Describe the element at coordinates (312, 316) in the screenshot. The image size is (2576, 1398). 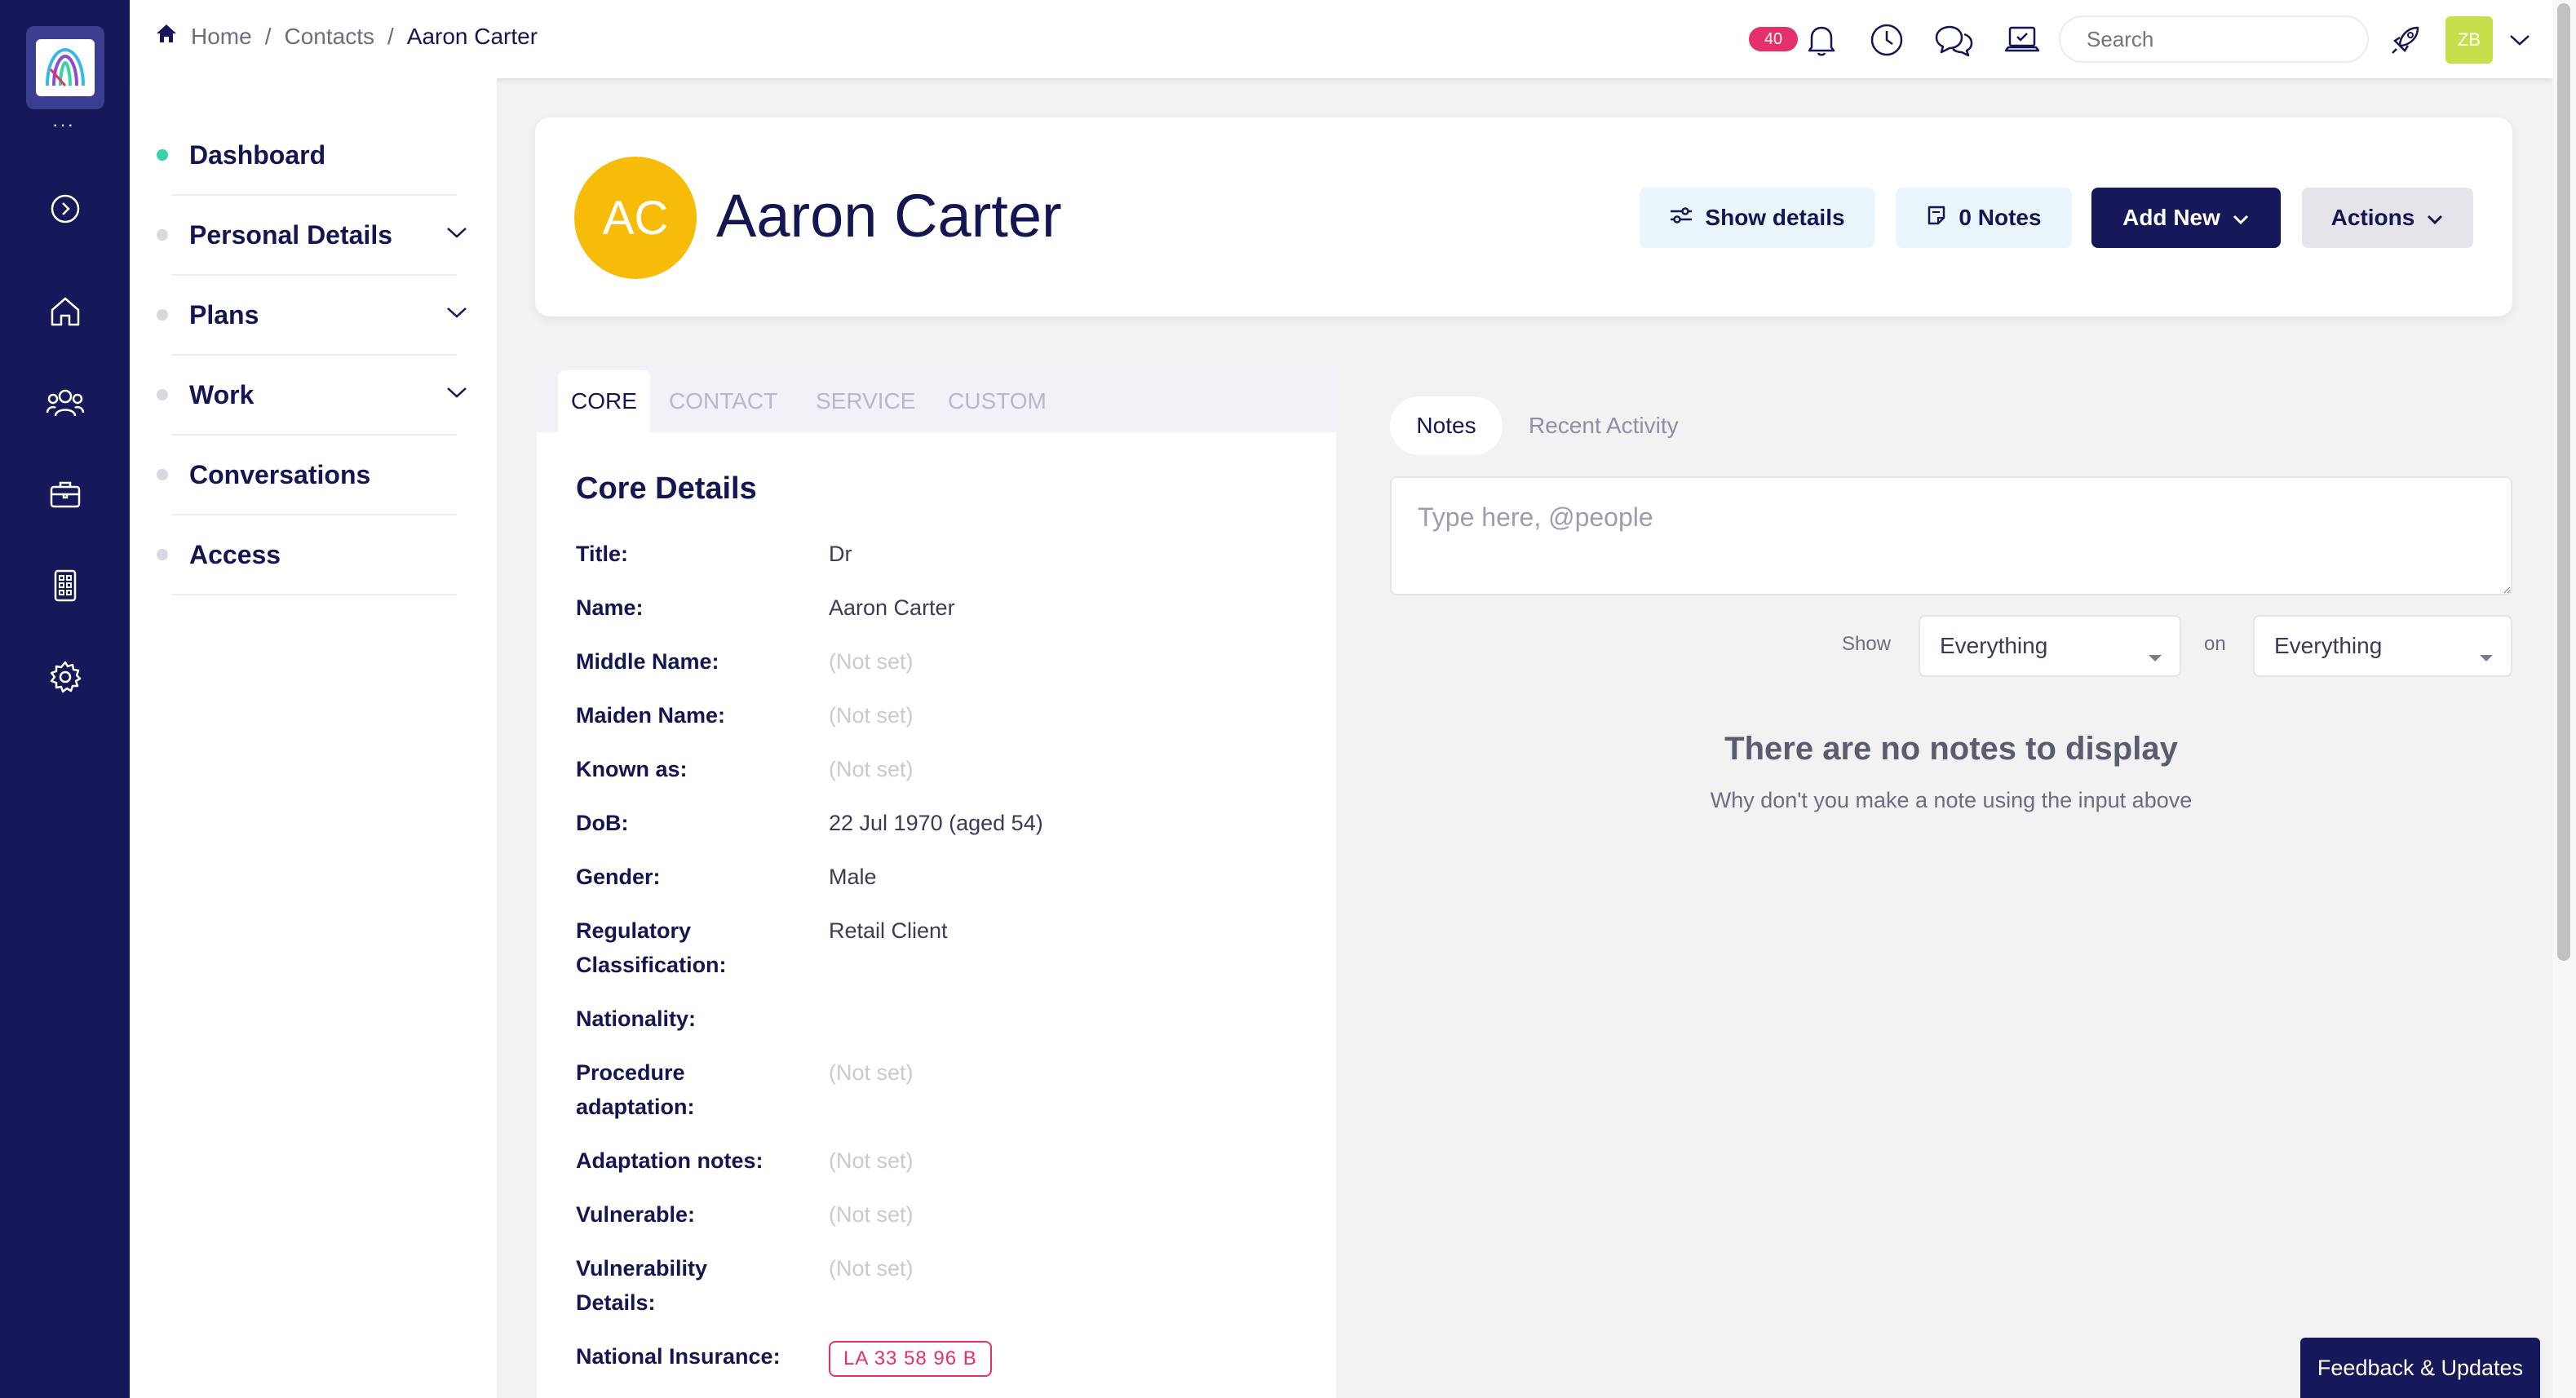
I see `sidebar-item-plans: Plans` at that location.